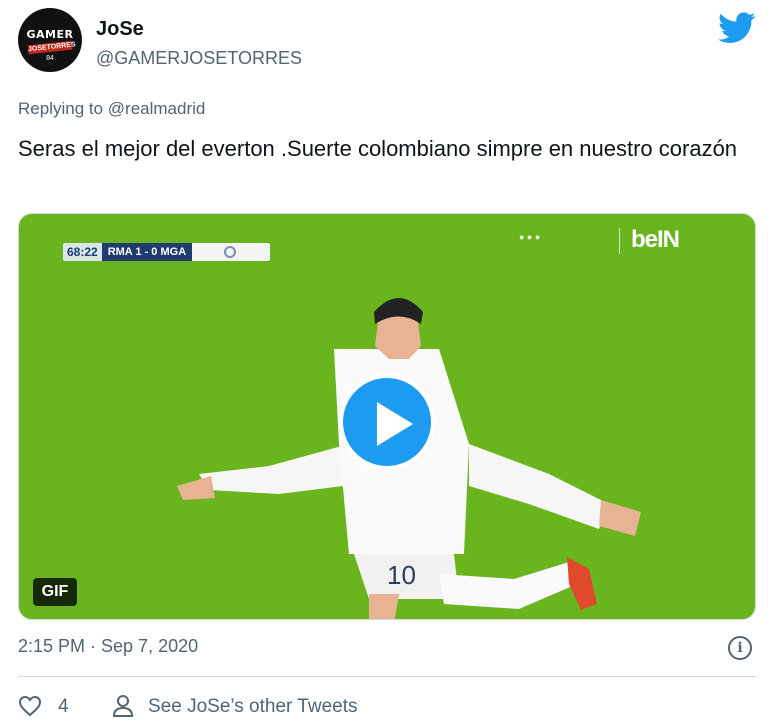  What do you see at coordinates (108, 646) in the screenshot?
I see `tweet-timestamp: 2:15 PM · Sep 7, 2020` at bounding box center [108, 646].